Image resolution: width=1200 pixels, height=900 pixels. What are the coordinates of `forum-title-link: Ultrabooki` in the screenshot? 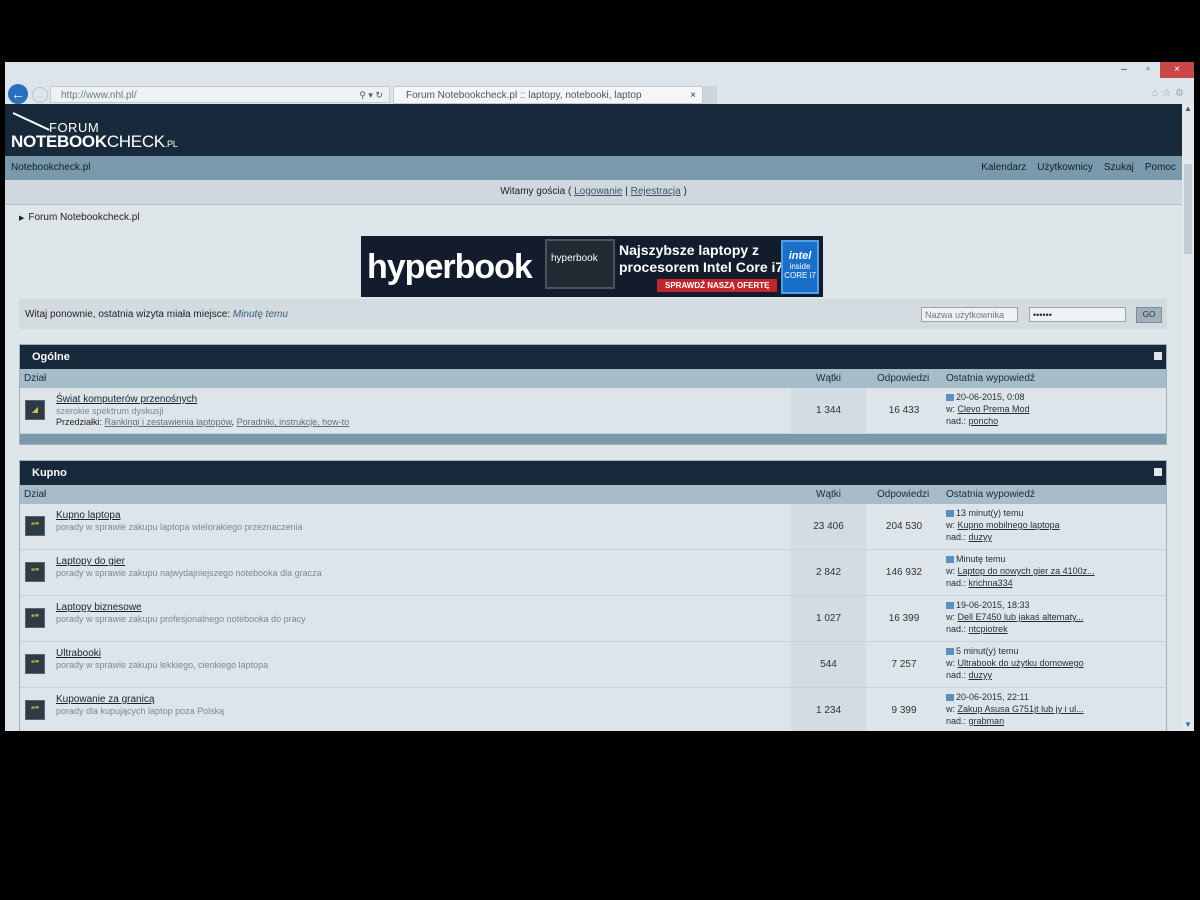 It's located at (78, 653).